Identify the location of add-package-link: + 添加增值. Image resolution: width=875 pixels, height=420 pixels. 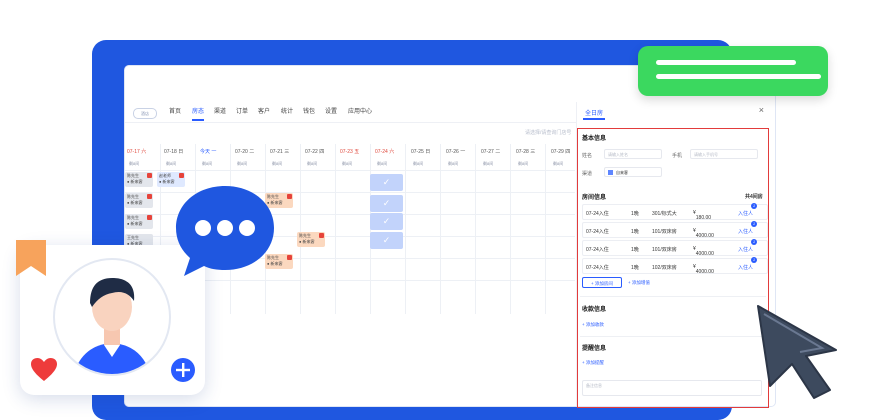
(639, 283).